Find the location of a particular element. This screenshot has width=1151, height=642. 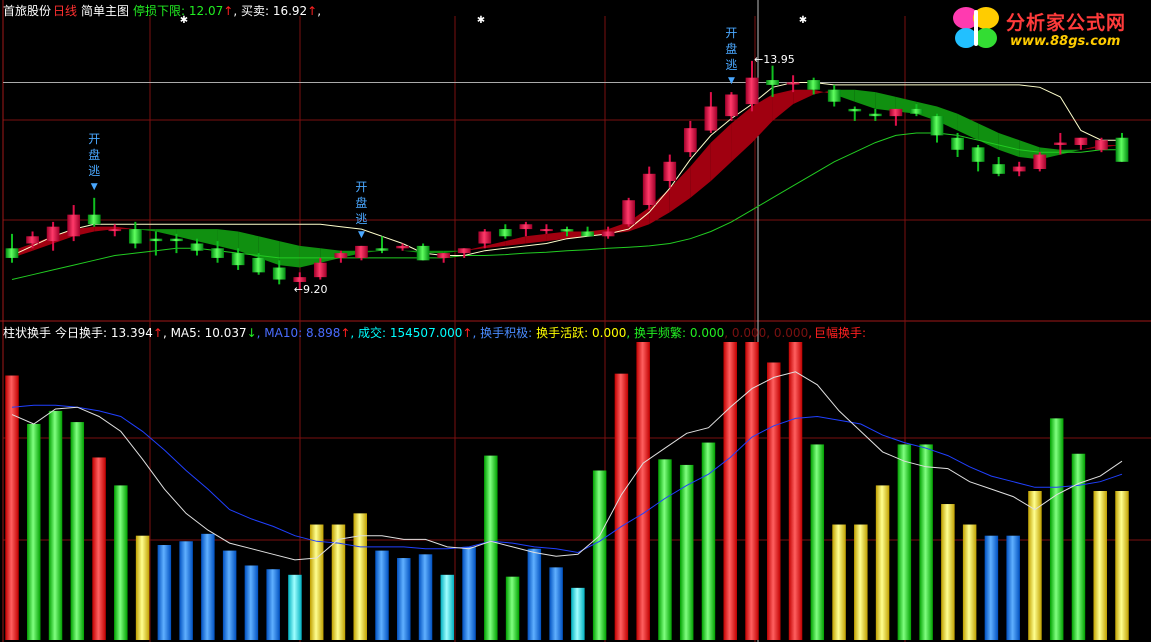

main-chart-header: 首旅股份 日线 简单主图 停损下限: 12.07↑, 买卖: 16.92↑, is located at coordinates (164, 11).